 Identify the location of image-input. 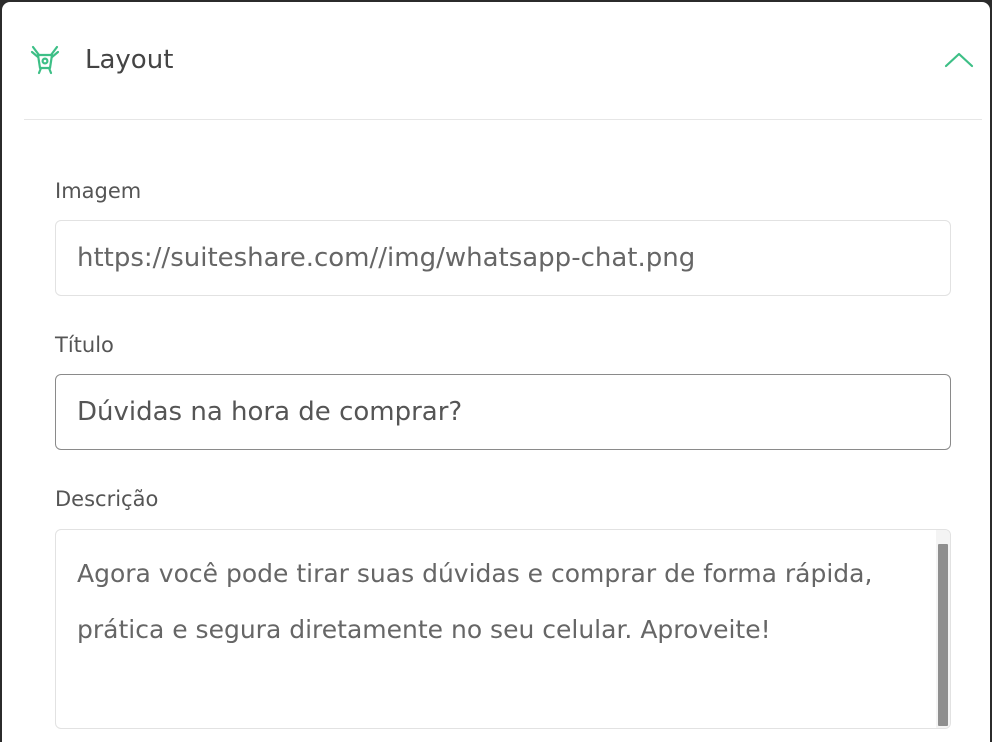
(503, 258).